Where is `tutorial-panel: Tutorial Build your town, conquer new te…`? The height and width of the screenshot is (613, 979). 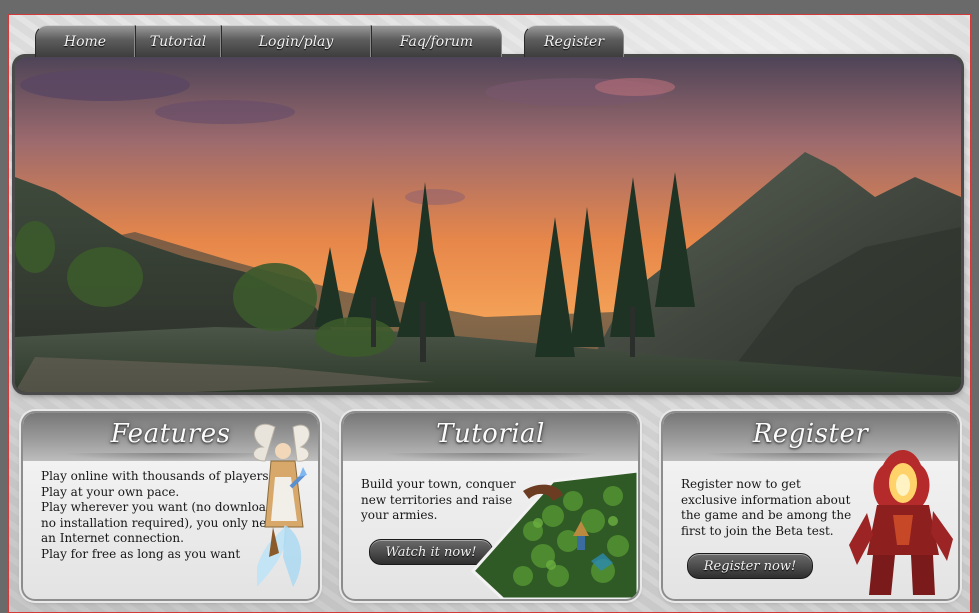
tutorial-panel: Tutorial Build your town, conquer new te… is located at coordinates (490, 506).